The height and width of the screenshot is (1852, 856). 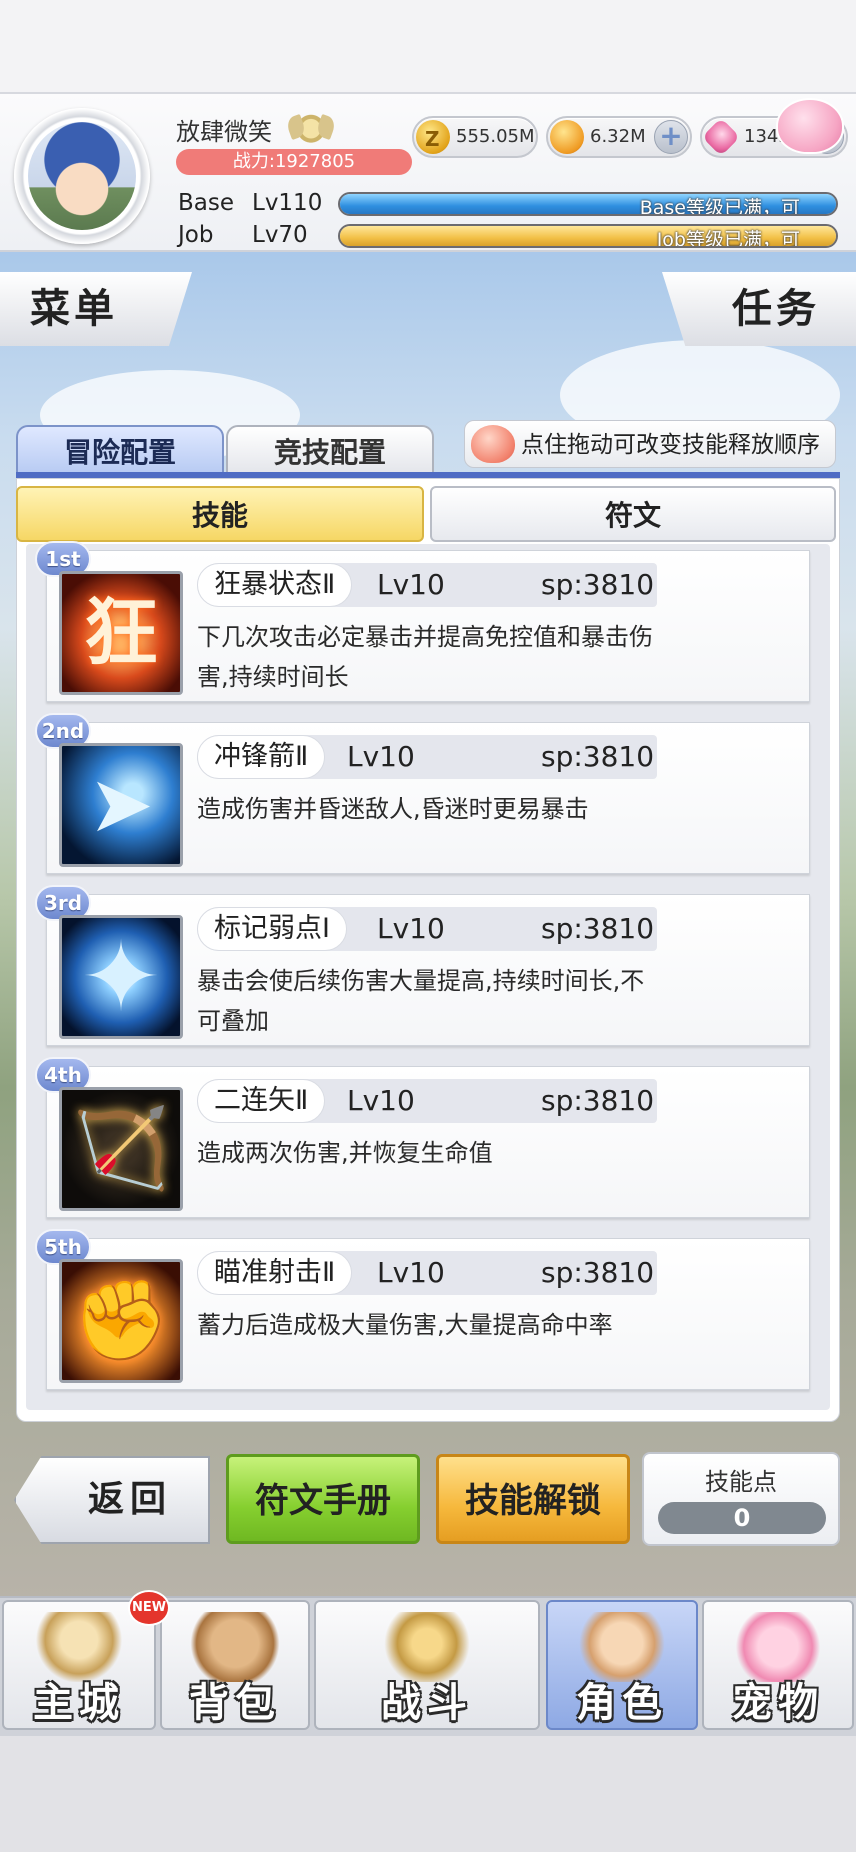 What do you see at coordinates (196, 235) in the screenshot?
I see `job-label: Job` at bounding box center [196, 235].